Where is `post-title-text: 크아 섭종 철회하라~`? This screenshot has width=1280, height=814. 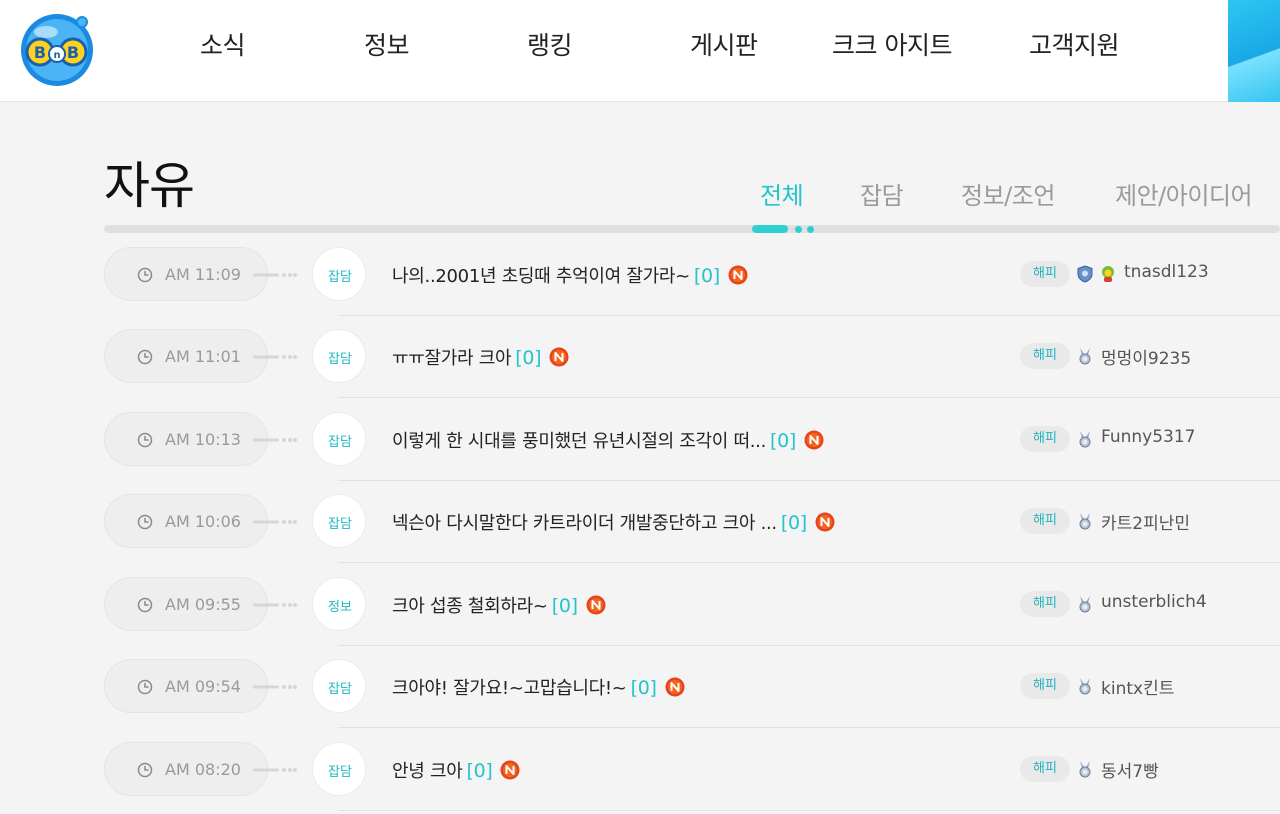
post-title-text: 크아 섭종 철회하라~ is located at coordinates (470, 606).